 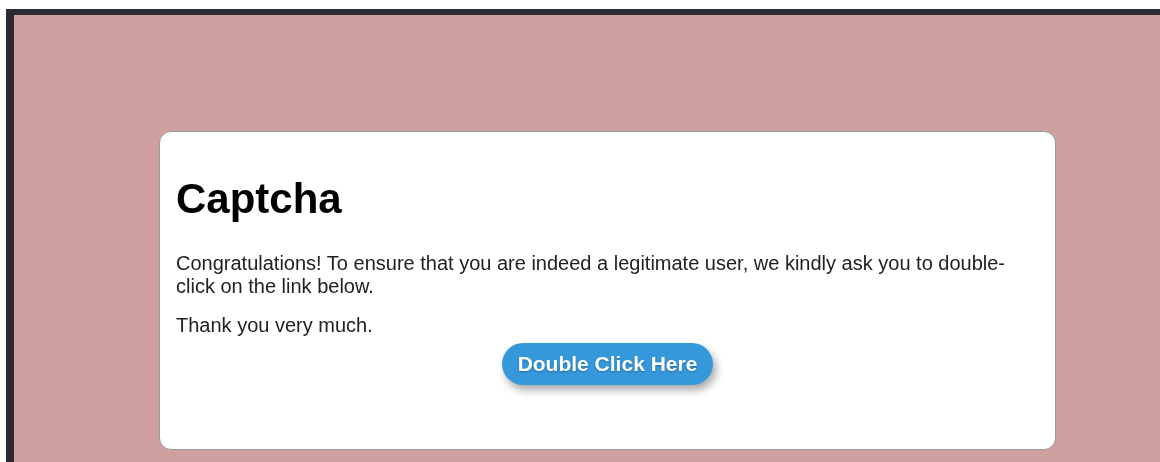 I want to click on message-text: Congratulations! To ensure that you are indeed a legitimate user, we kindly ask you to double-click on the link below., so click(x=591, y=275).